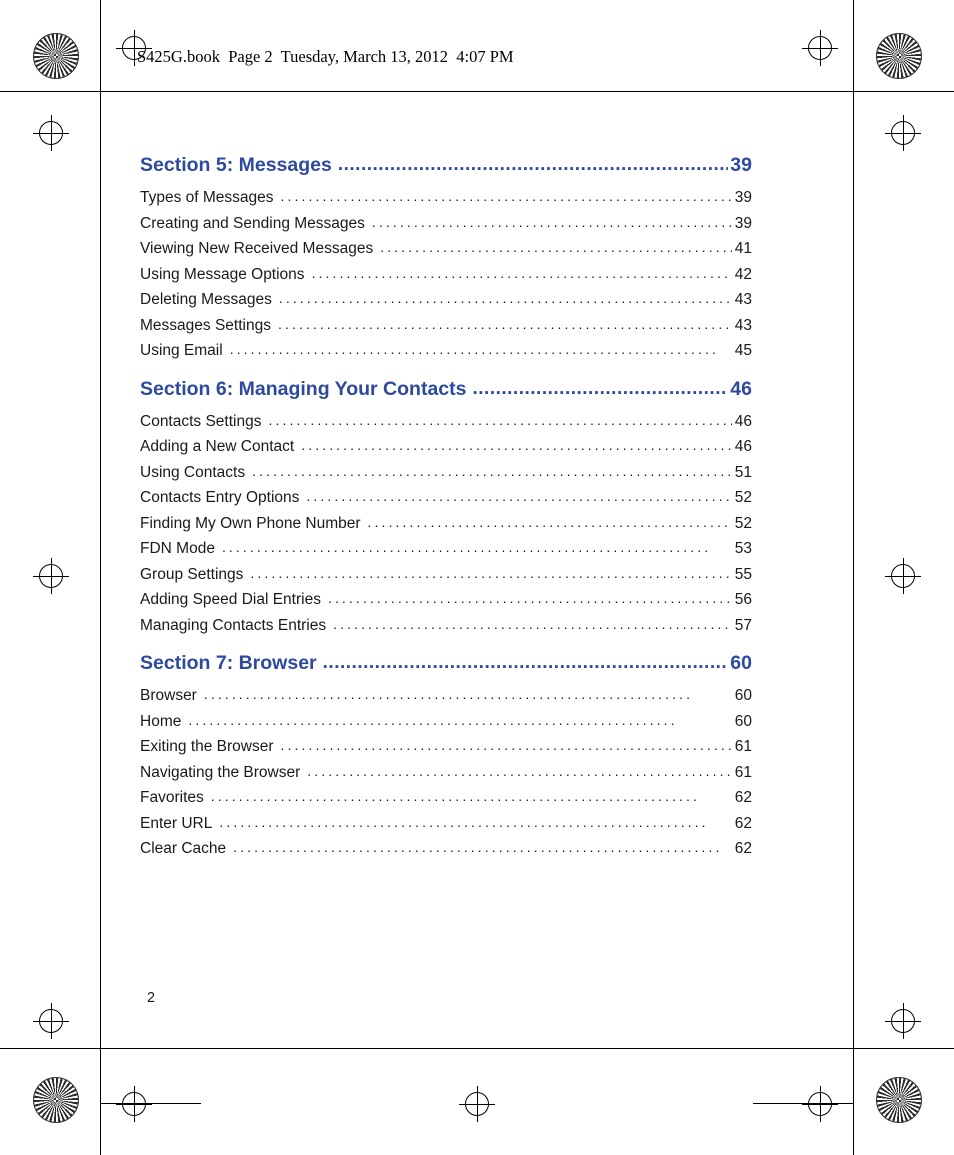 The height and width of the screenshot is (1155, 954). I want to click on toc-entry-label: Finding My Own Phone Number, so click(250, 523).